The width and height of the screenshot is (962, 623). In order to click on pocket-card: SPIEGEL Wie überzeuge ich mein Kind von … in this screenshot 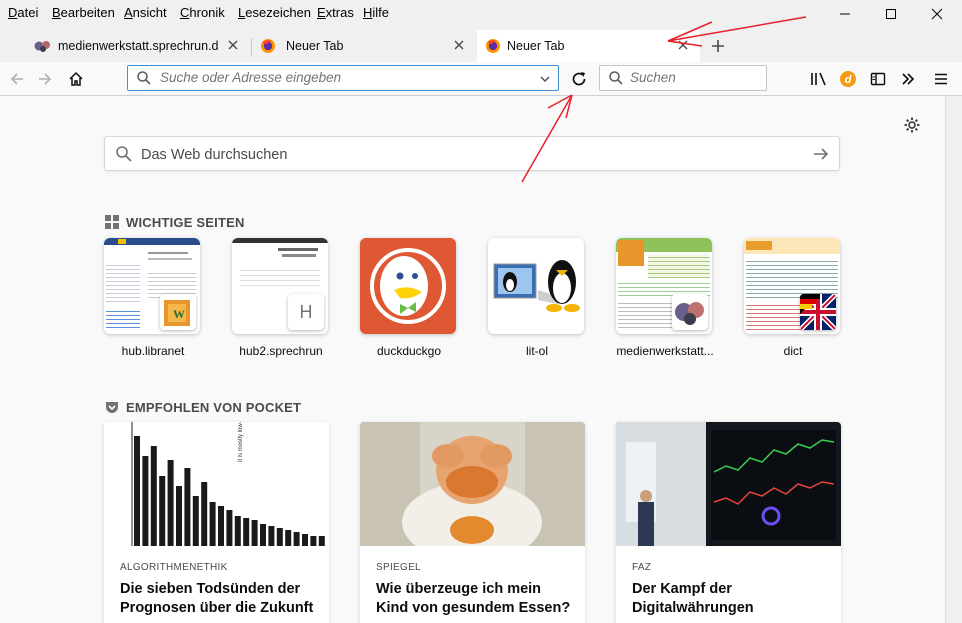, I will do `click(472, 522)`.